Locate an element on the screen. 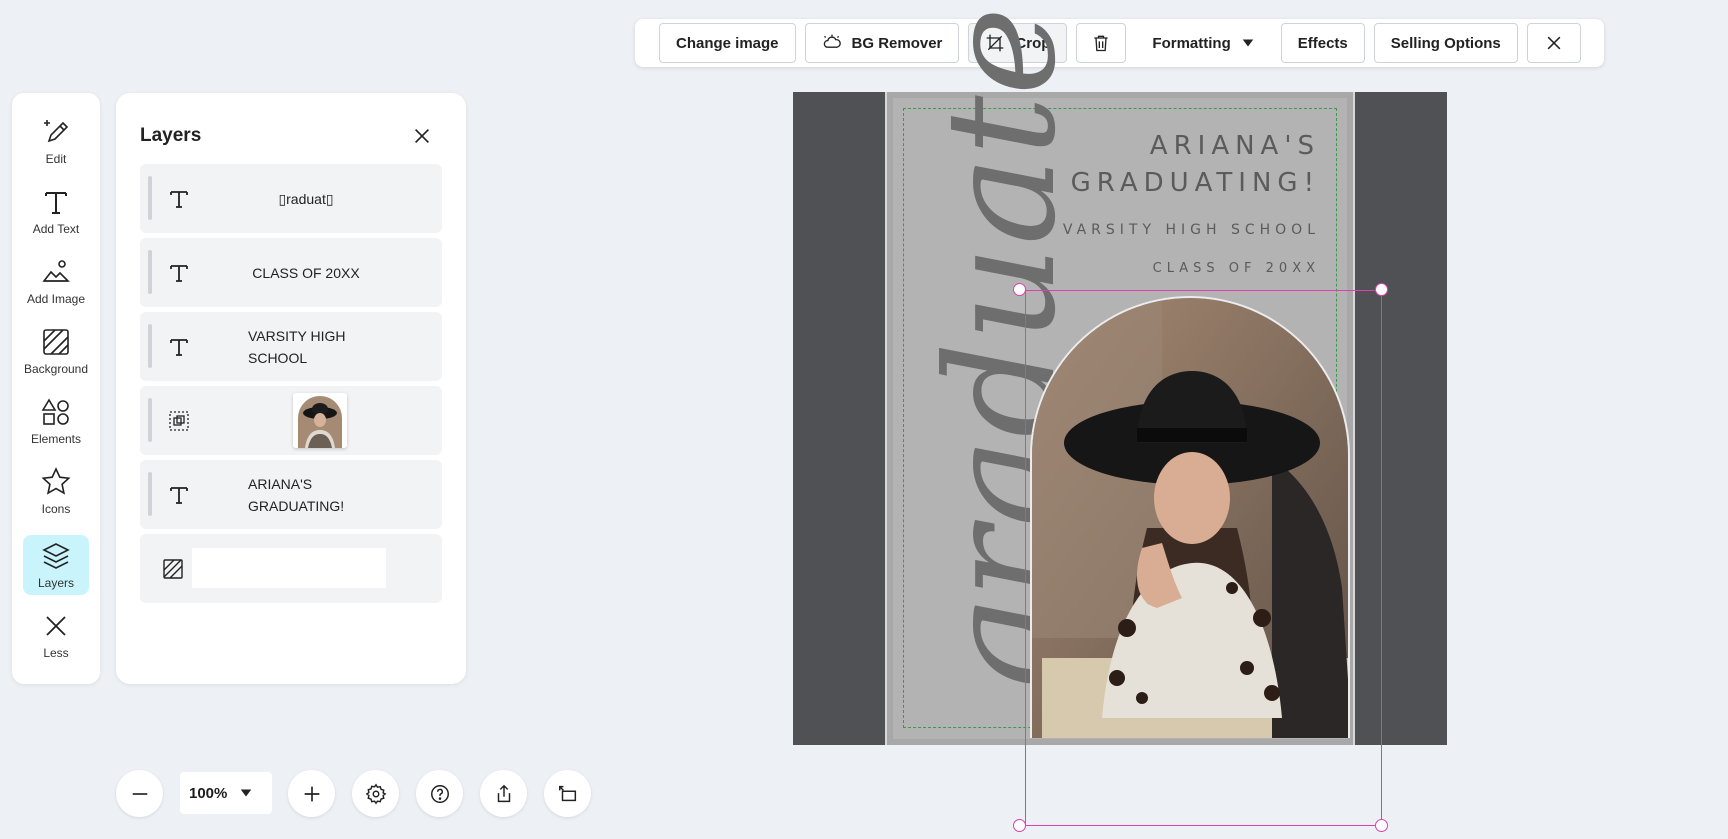  zoom-select: 100% is located at coordinates (226, 793).